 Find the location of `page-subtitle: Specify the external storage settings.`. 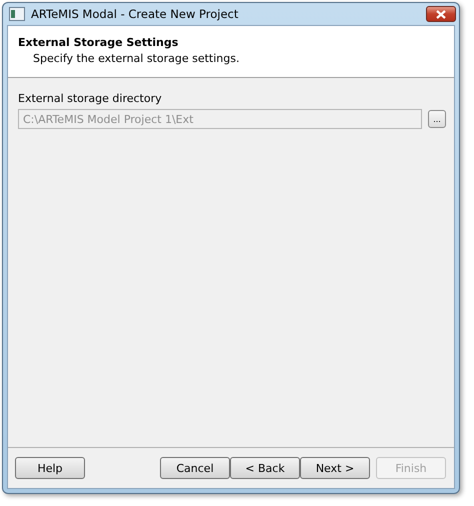

page-subtitle: Specify the external storage settings. is located at coordinates (136, 58).